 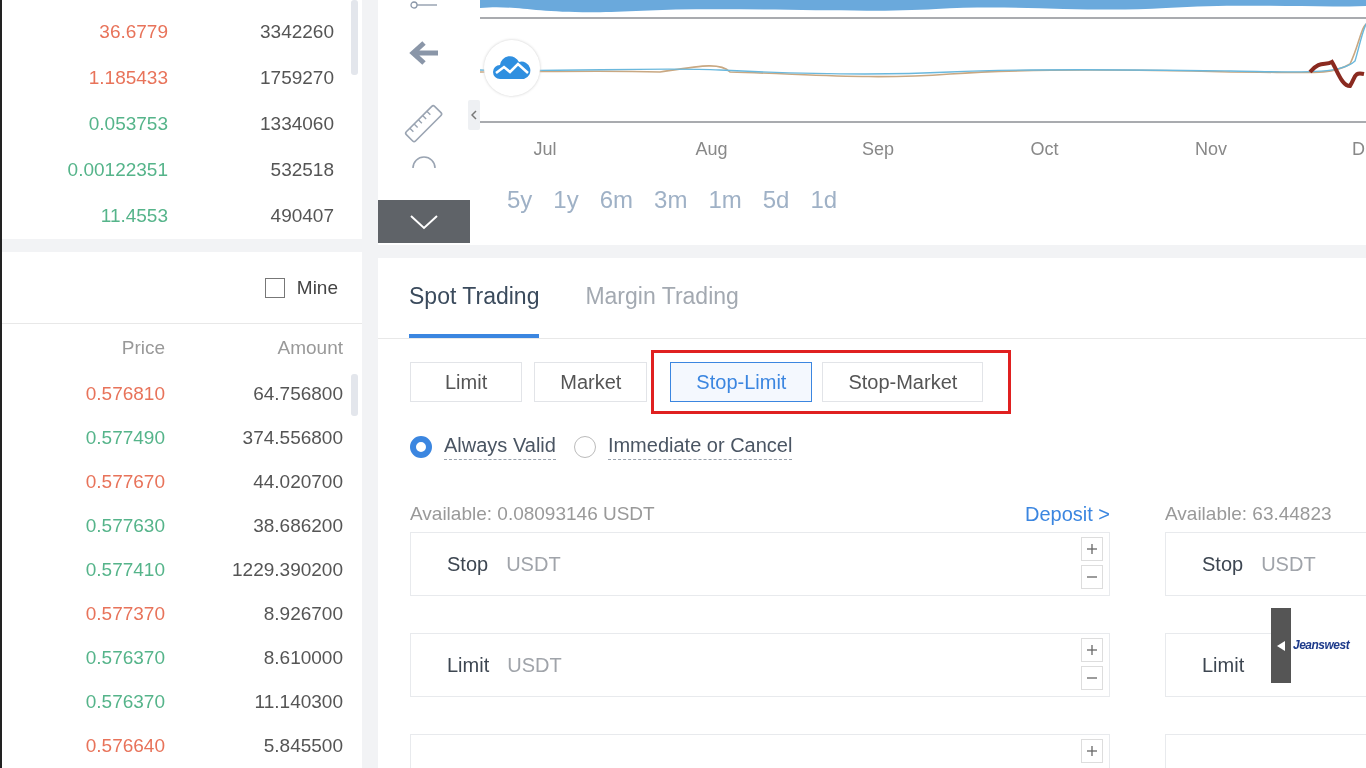 I want to click on ad-text: Jeanswest, so click(x=1321, y=646).